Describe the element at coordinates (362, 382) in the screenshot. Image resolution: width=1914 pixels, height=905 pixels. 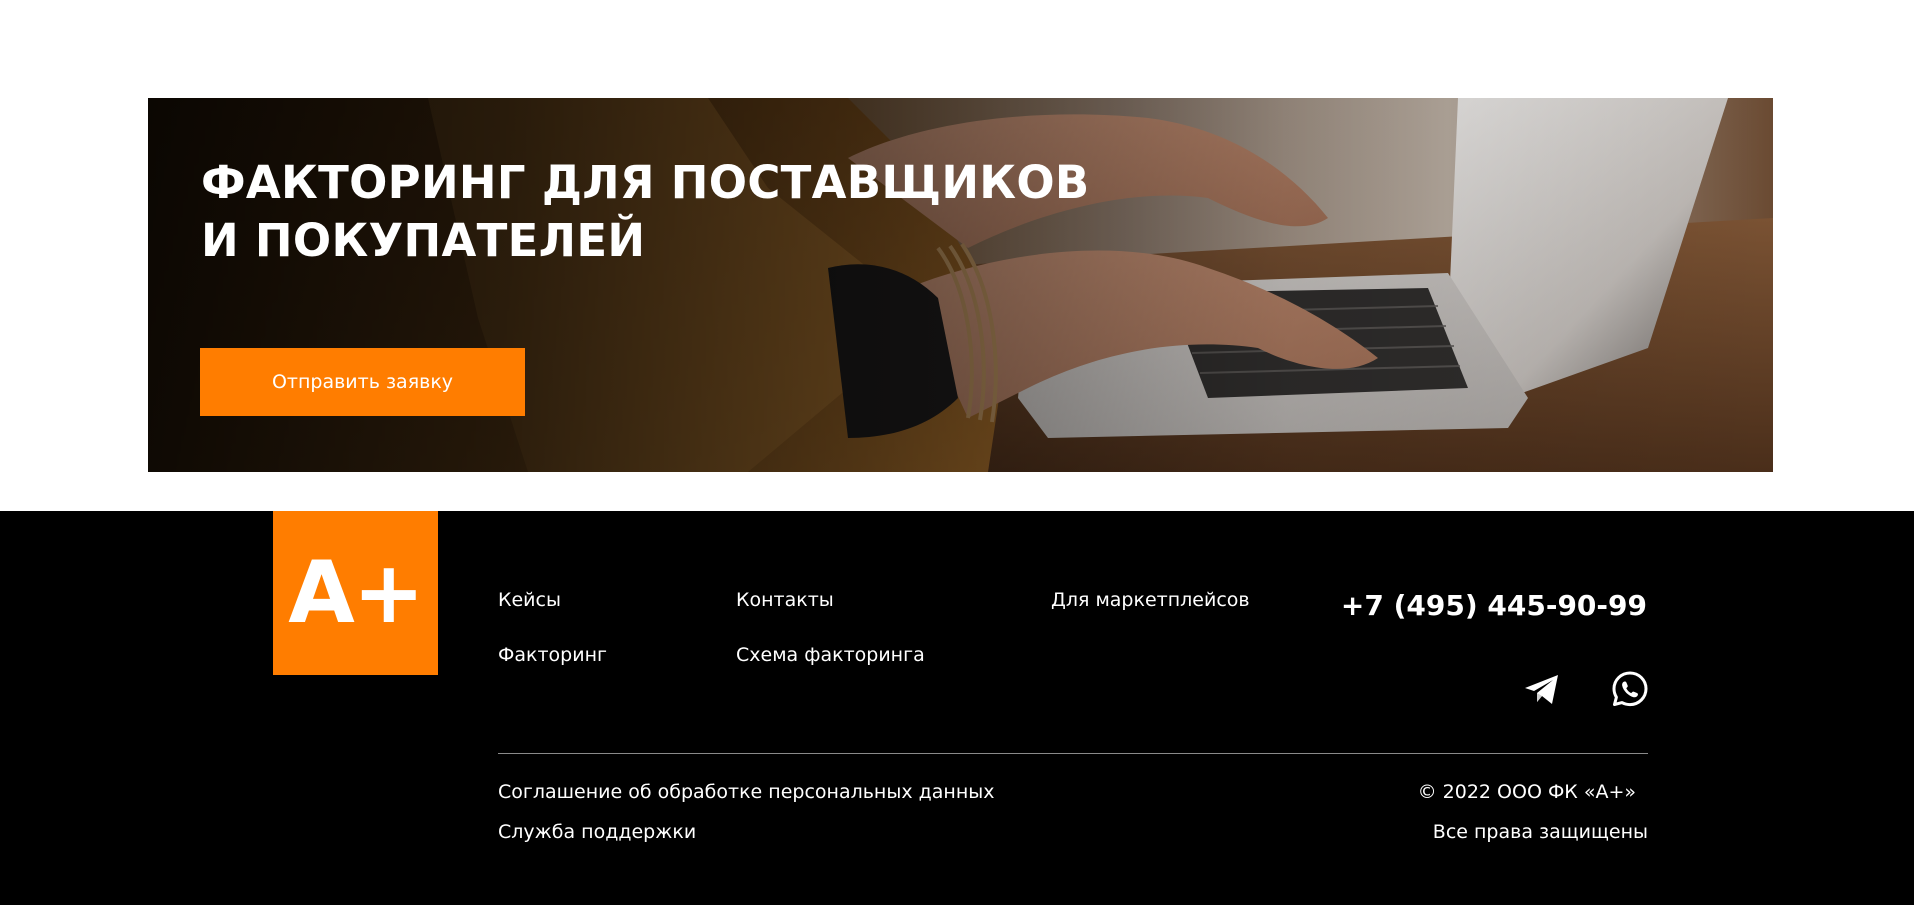
I see `submit-application-button: Отправить заявку` at that location.